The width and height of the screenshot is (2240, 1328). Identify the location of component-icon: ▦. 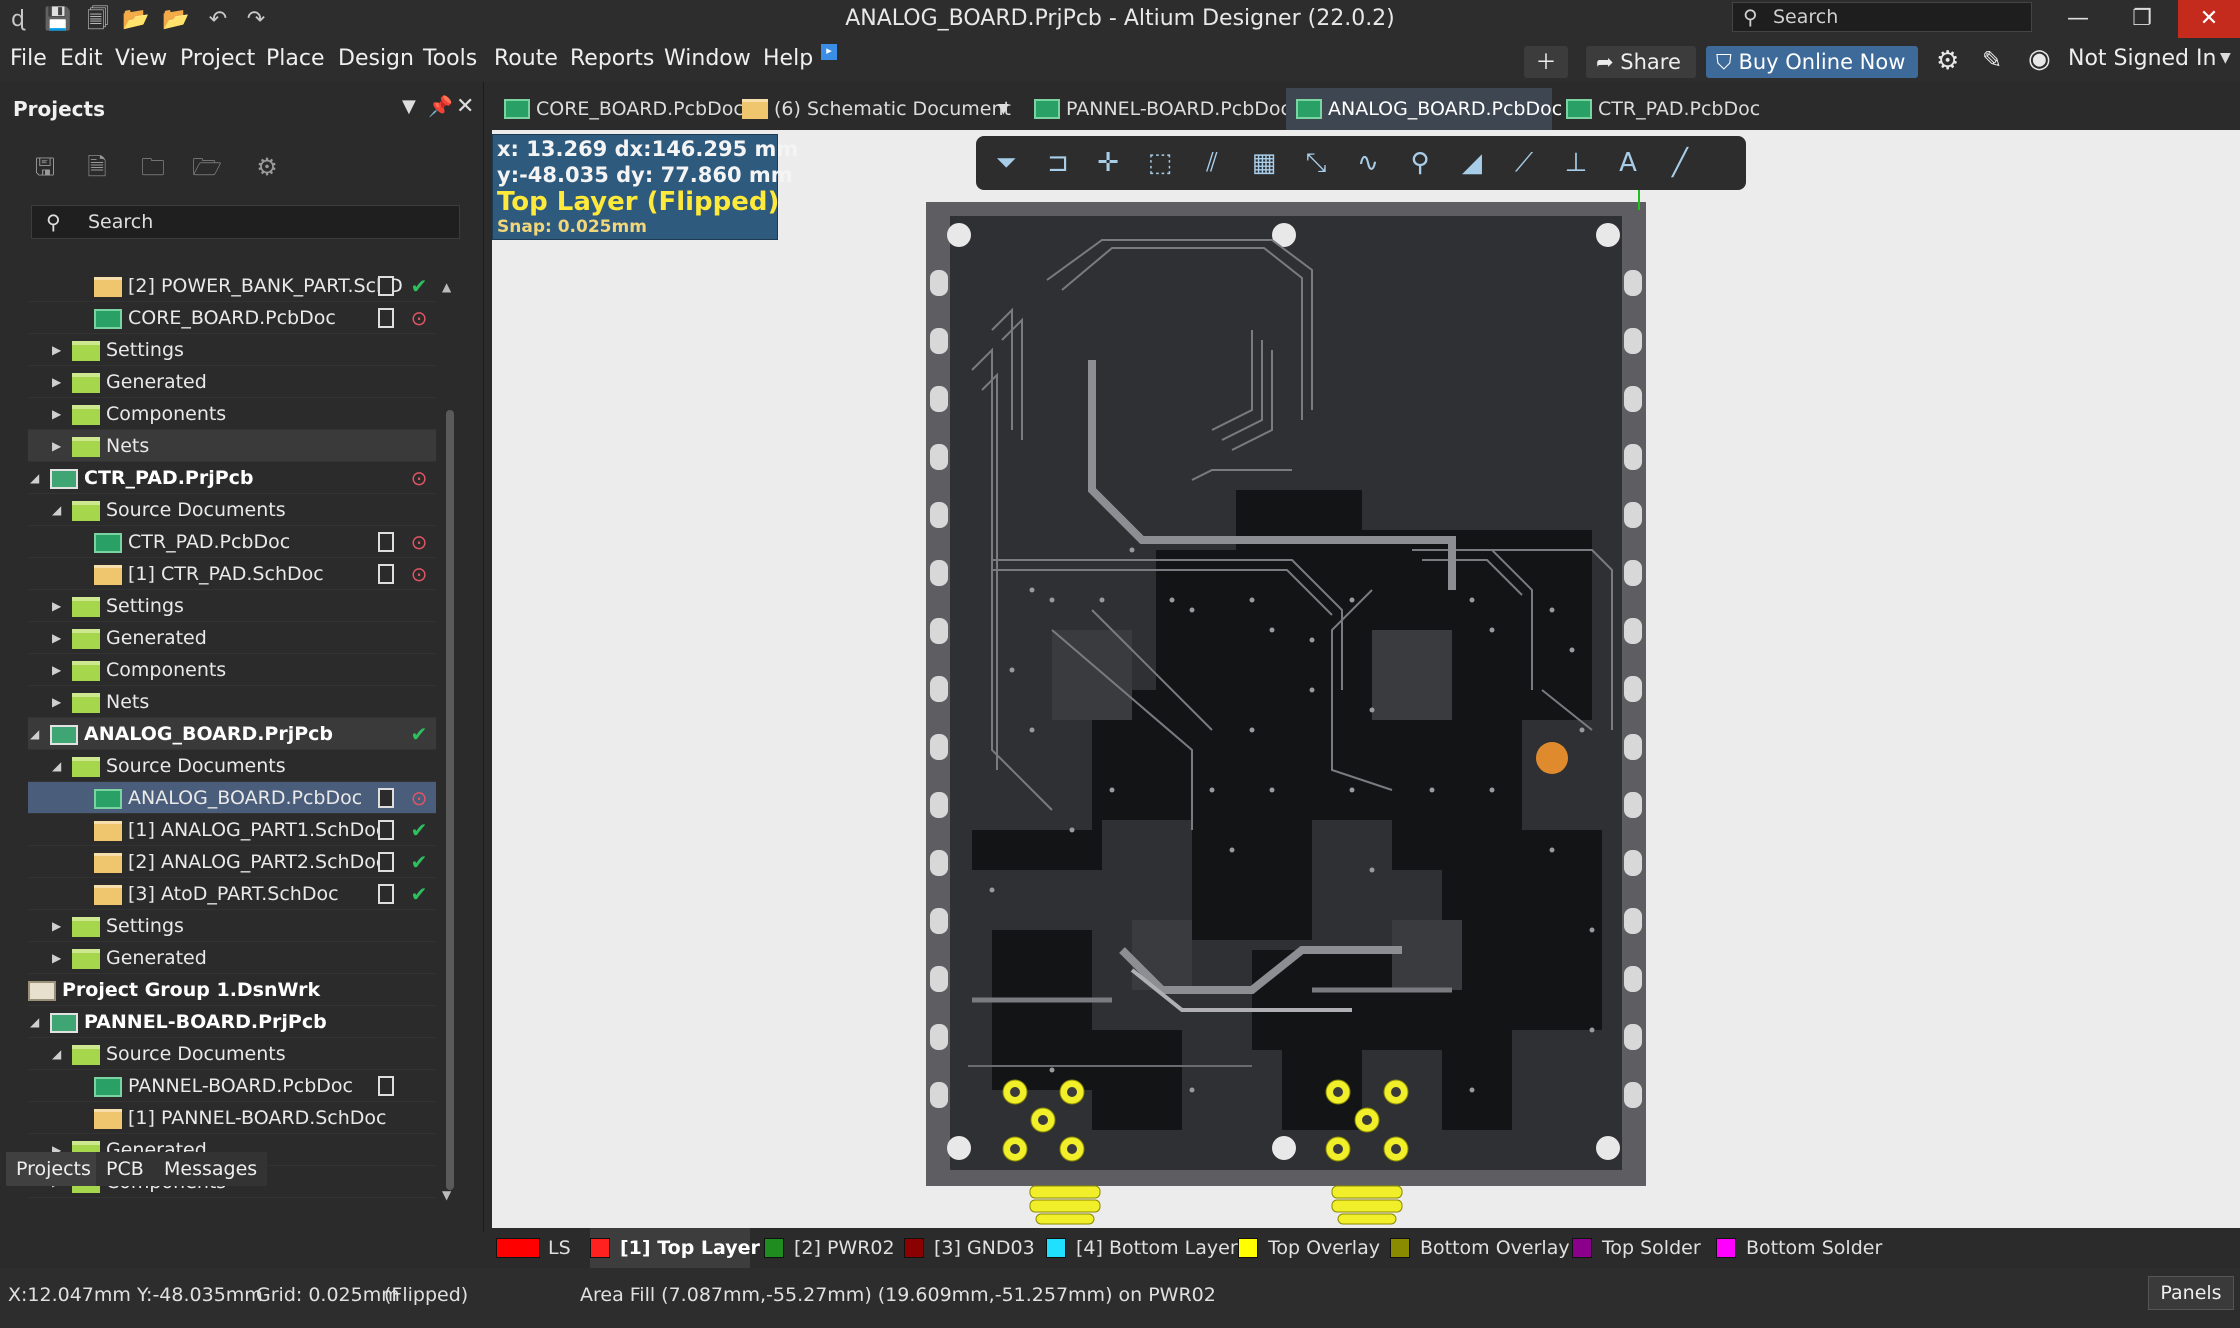
(1264, 163).